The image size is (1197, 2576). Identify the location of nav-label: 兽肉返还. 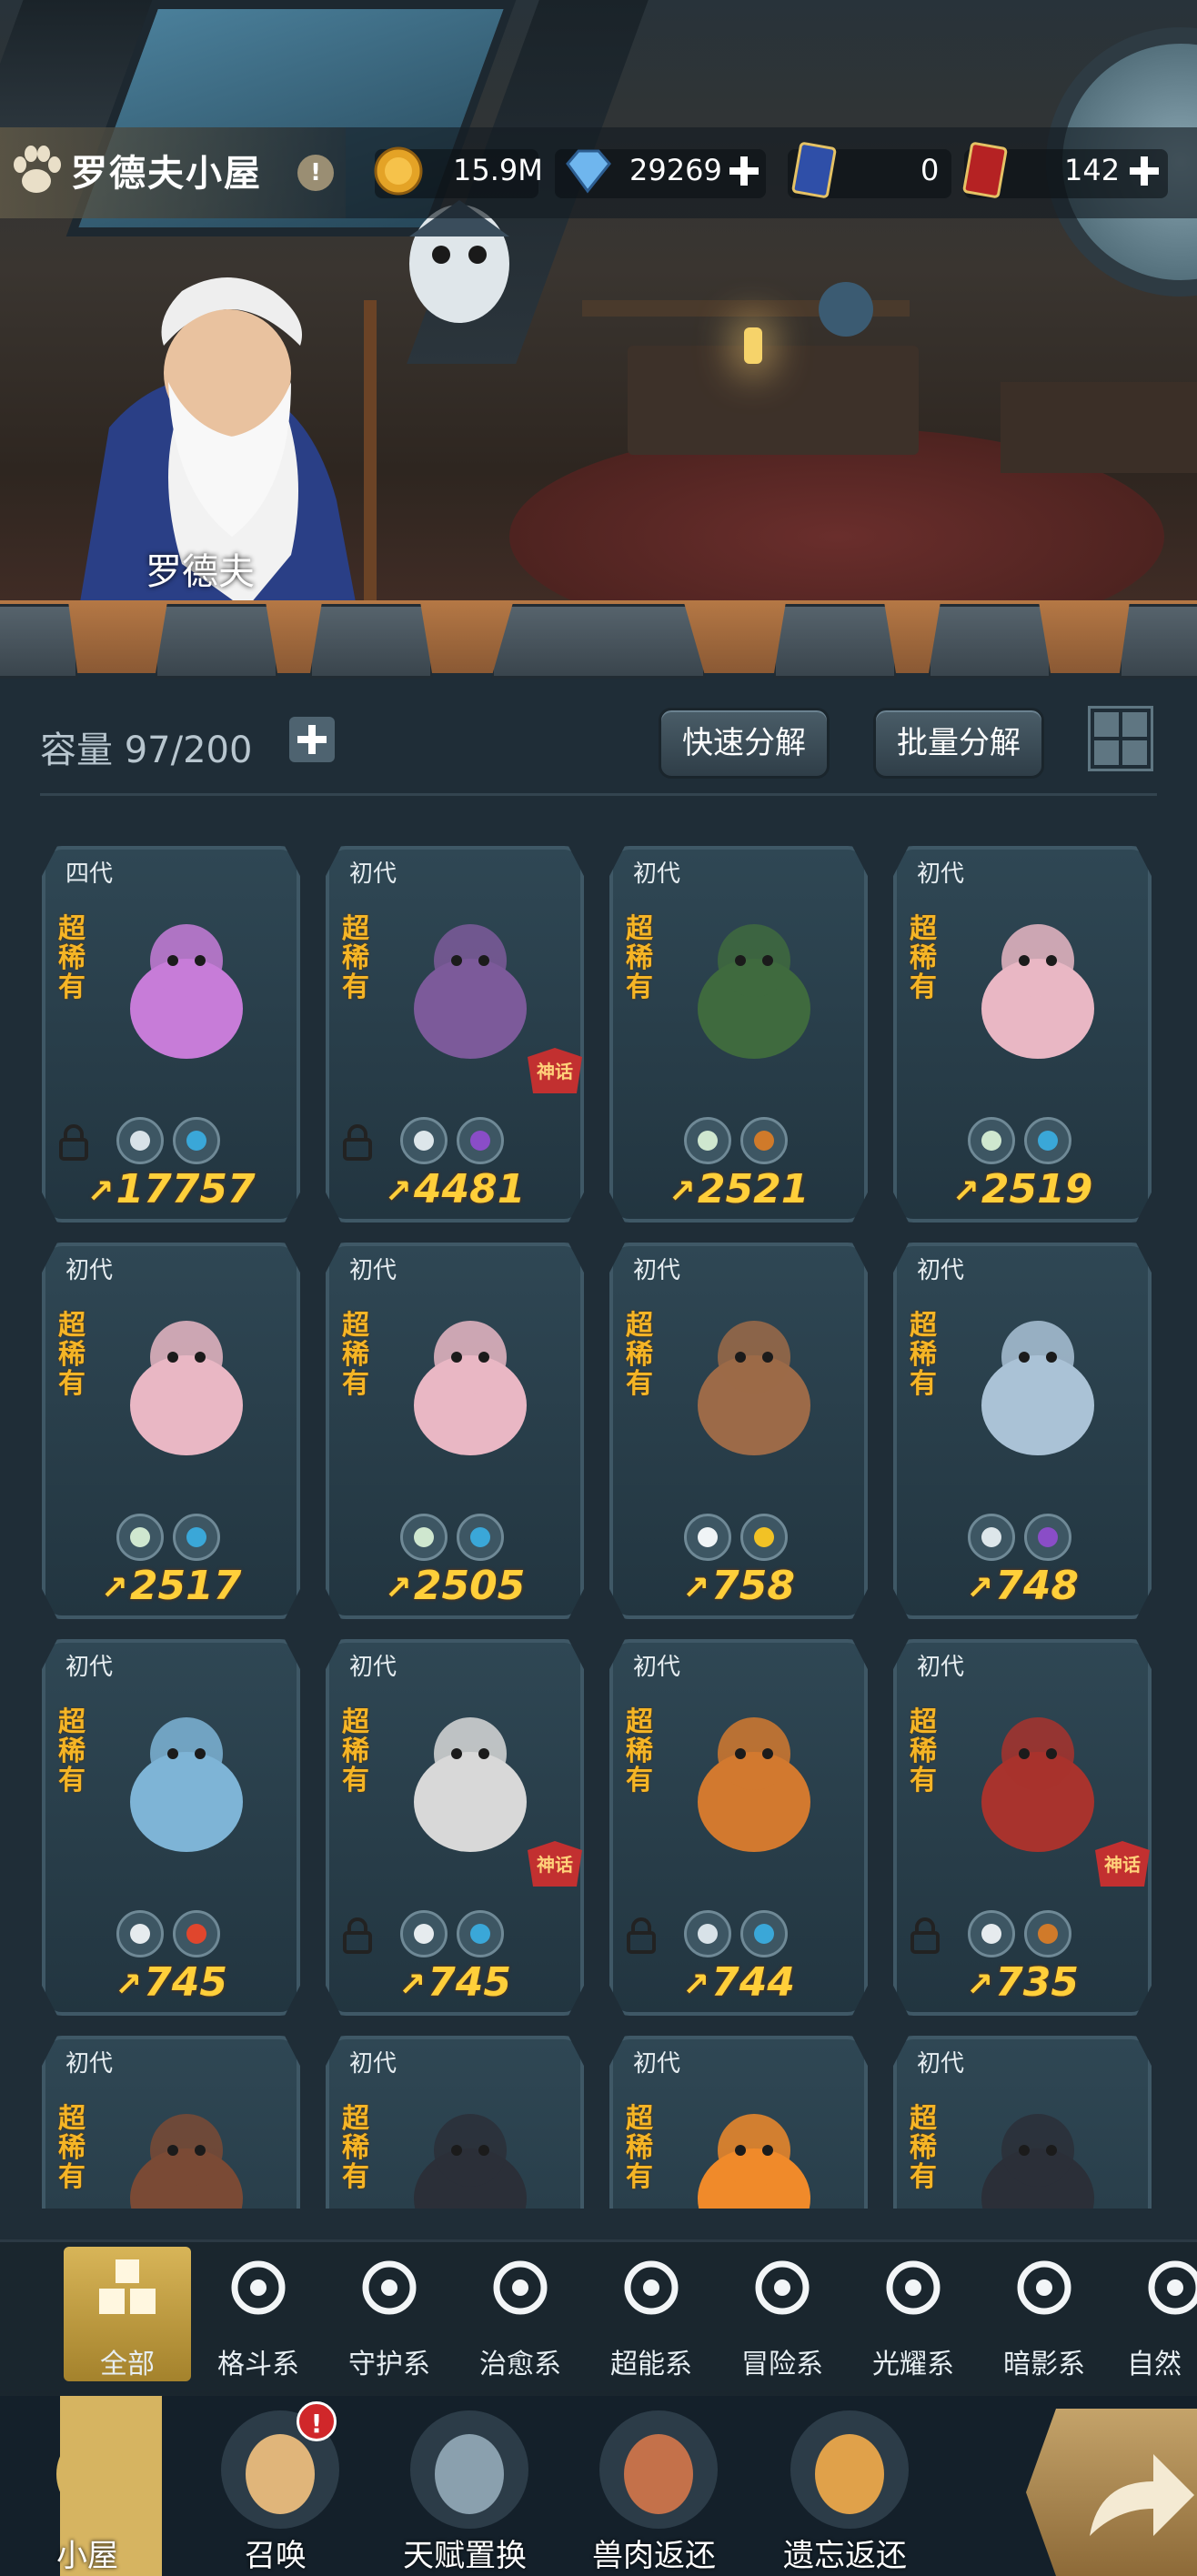
(654, 2556).